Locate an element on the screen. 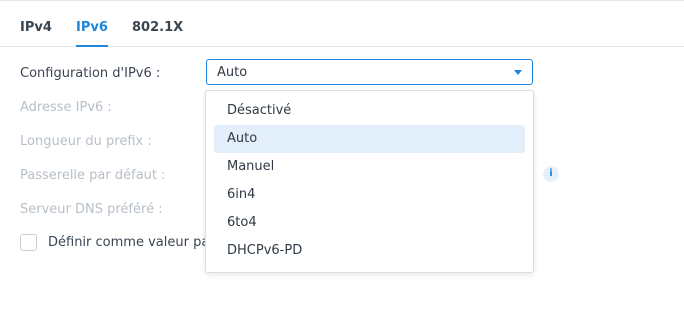 Image resolution: width=684 pixels, height=327 pixels. preferred-dns-label: Serveur DNS préféré : is located at coordinates (91, 209).